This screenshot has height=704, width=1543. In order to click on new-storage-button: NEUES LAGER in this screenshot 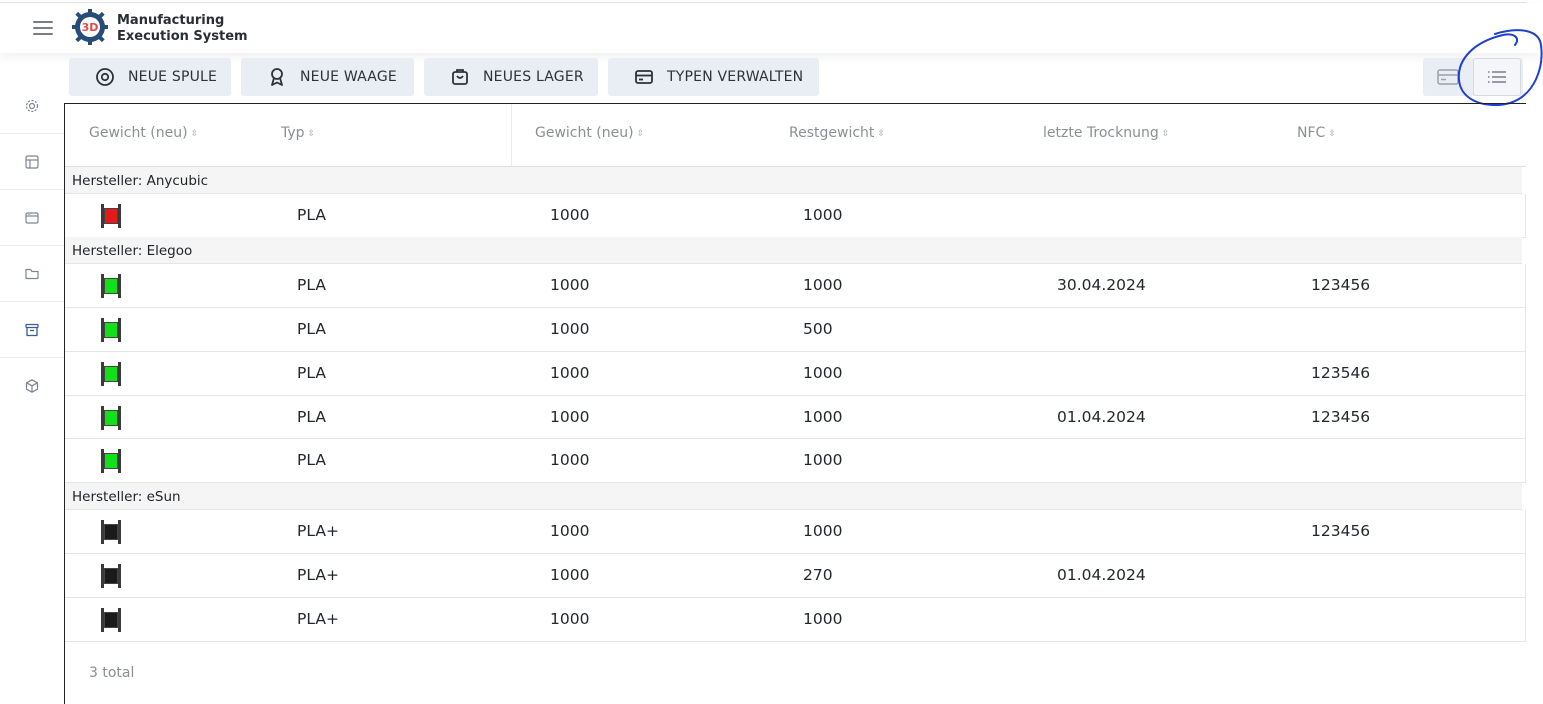, I will do `click(511, 77)`.